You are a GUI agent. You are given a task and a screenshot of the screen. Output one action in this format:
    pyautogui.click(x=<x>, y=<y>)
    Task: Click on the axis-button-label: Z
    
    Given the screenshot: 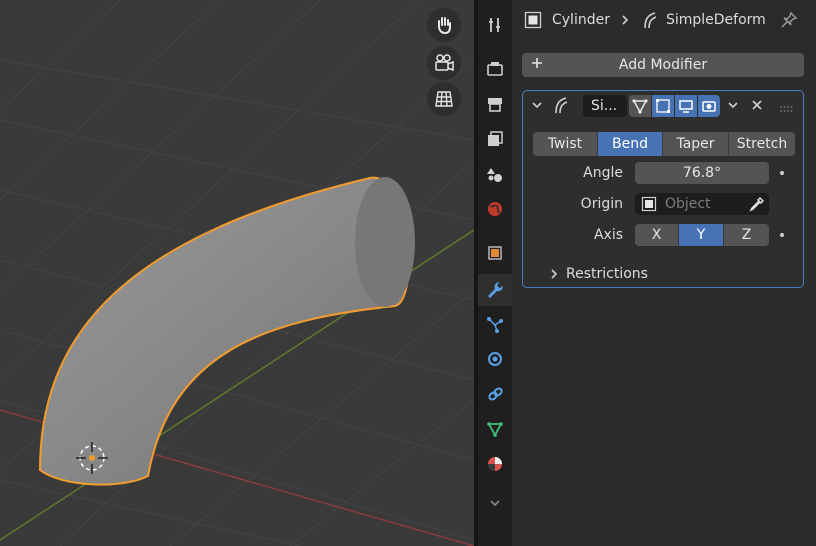 What is the action you would take?
    pyautogui.click(x=746, y=235)
    